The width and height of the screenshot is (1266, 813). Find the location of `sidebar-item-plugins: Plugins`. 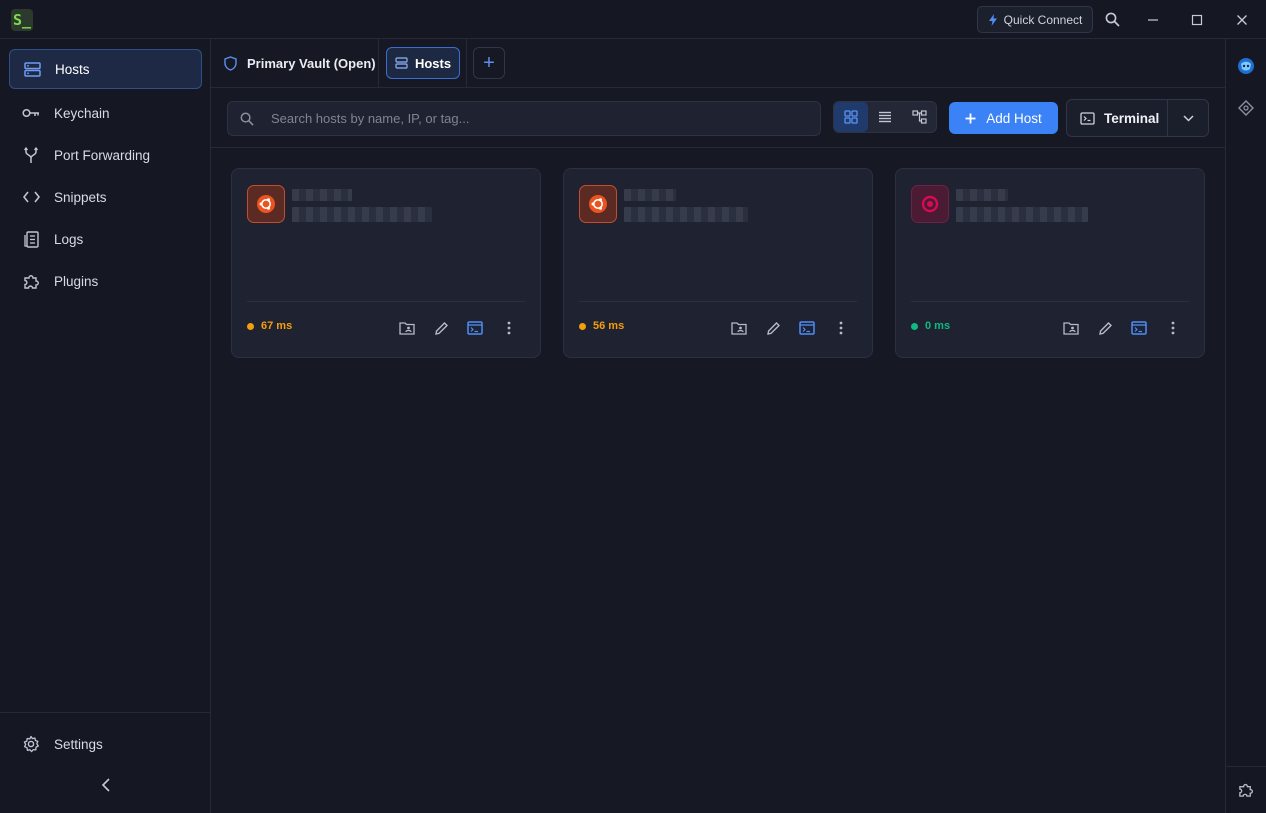

sidebar-item-plugins: Plugins is located at coordinates (105, 281).